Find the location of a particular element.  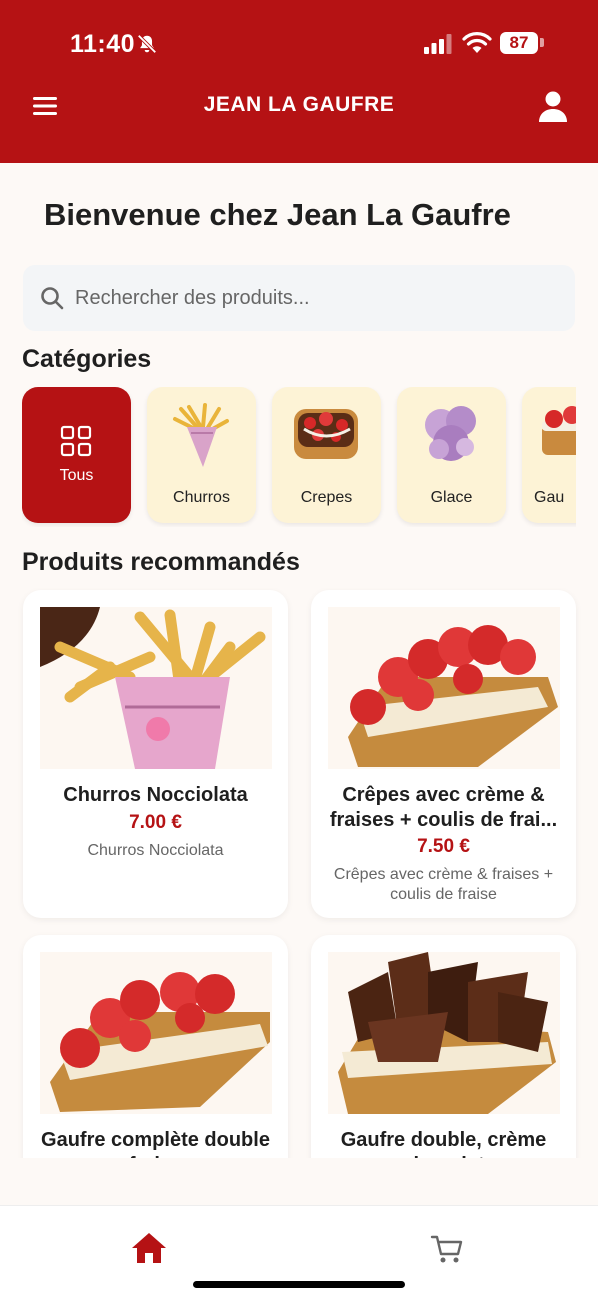

gaufre-complete-image is located at coordinates (156, 1033).